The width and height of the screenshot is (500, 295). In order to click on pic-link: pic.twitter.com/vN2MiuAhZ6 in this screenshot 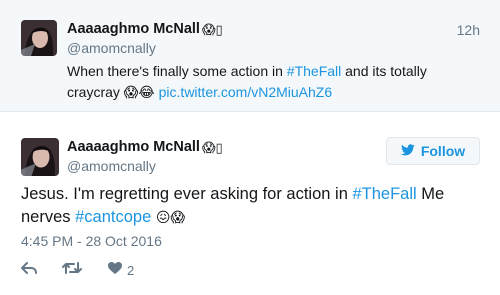, I will do `click(246, 92)`.